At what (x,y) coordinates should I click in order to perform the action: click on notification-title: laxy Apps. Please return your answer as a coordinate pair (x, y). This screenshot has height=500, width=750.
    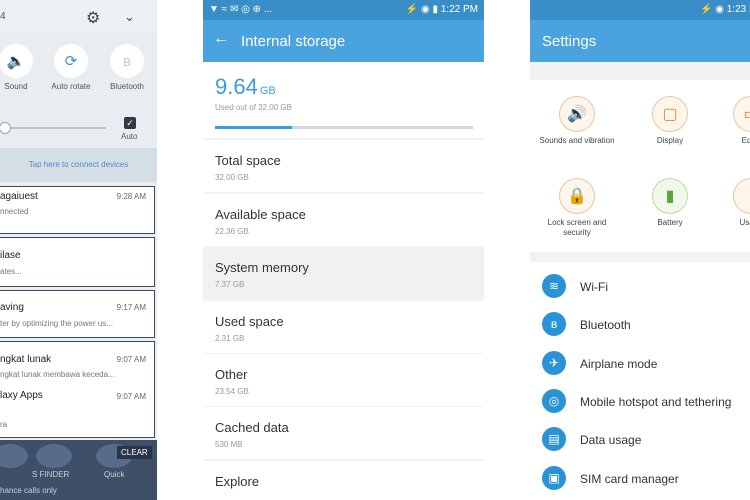
    Looking at the image, I should click on (21, 395).